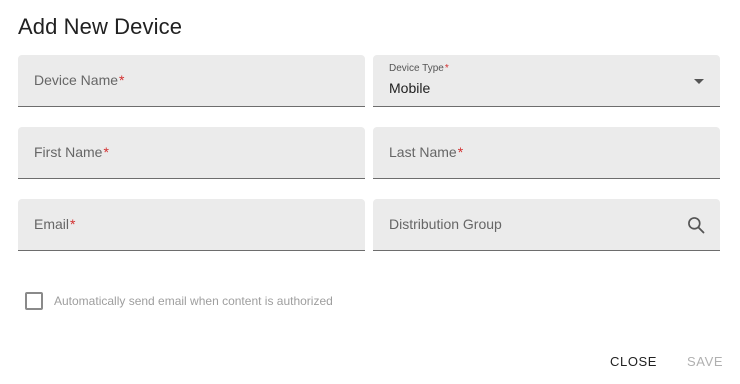 The height and width of the screenshot is (384, 740). What do you see at coordinates (546, 153) in the screenshot?
I see `last-name-field: Last Name*` at bounding box center [546, 153].